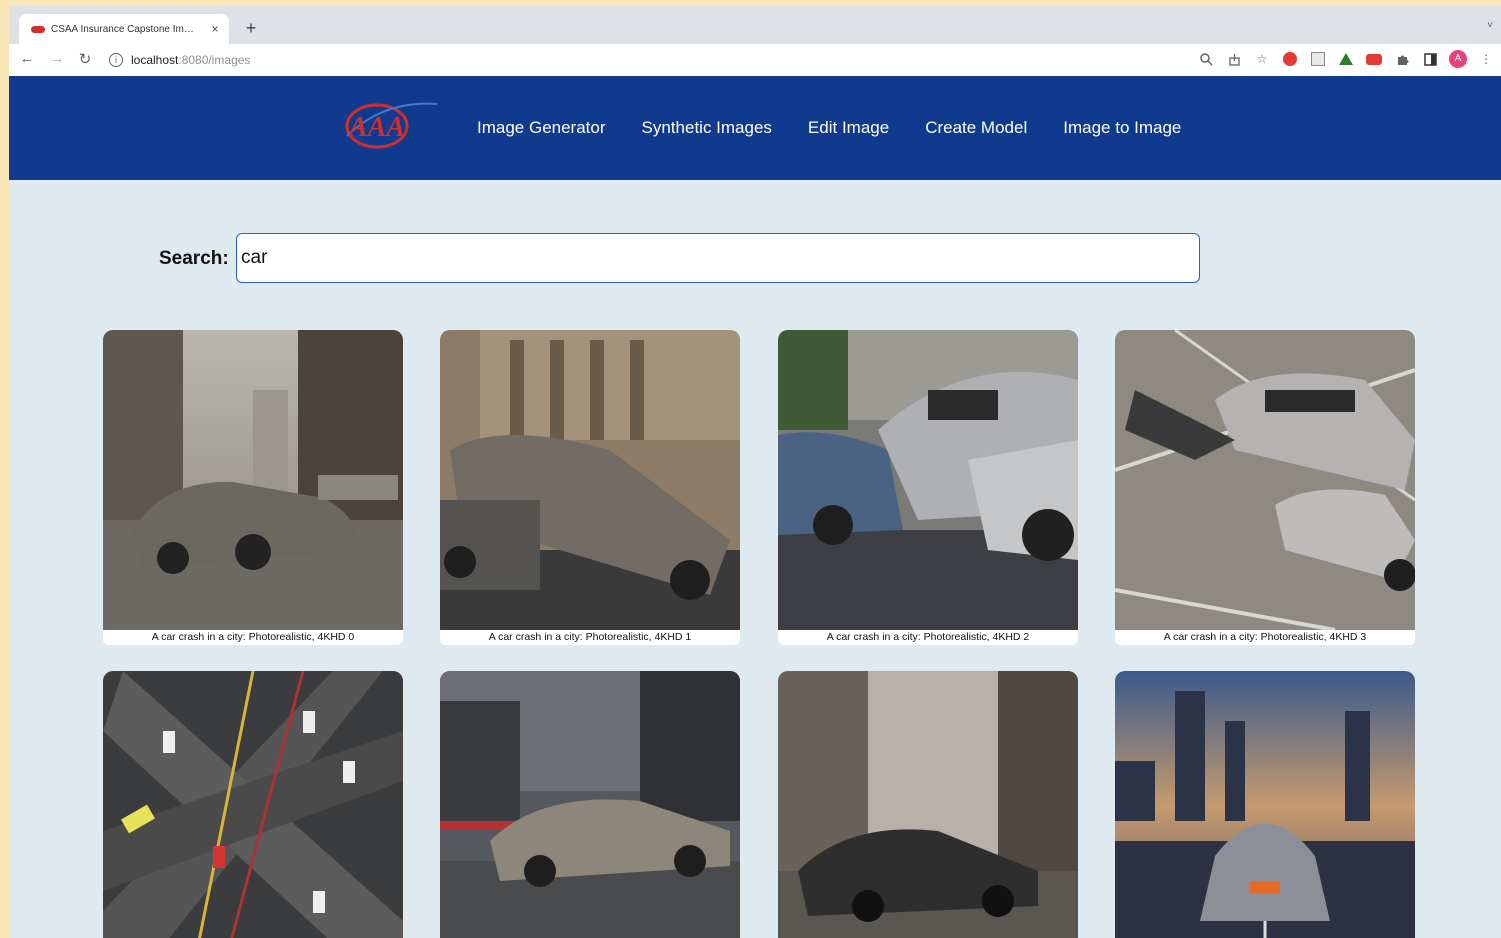 This screenshot has width=1501, height=938. Describe the element at coordinates (1402, 59) in the screenshot. I see `puzzle-icon` at that location.